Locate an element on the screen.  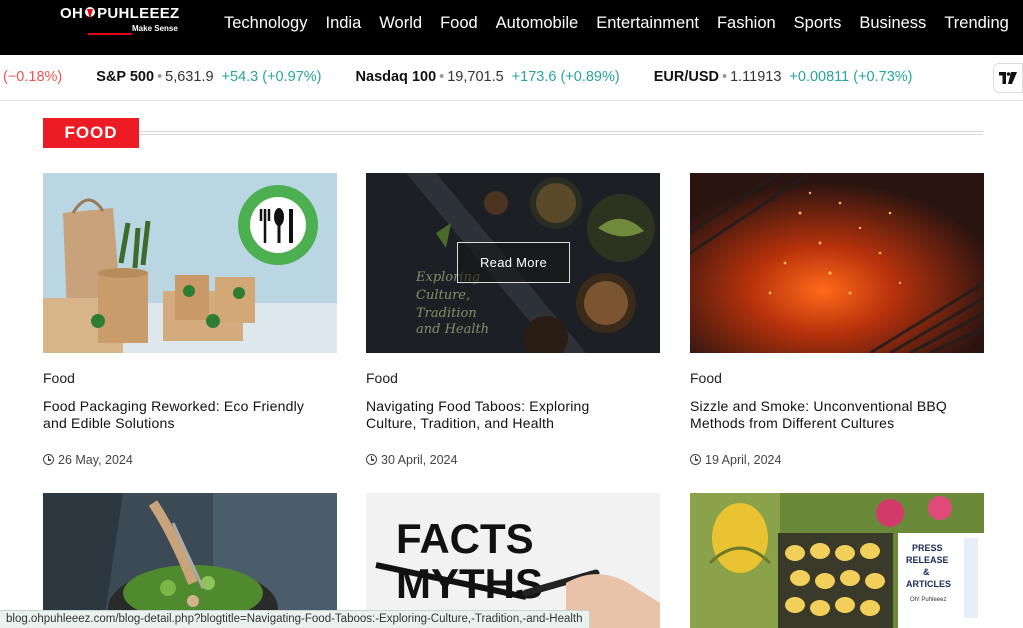
ticker-symbol: Nasdaq 100 is located at coordinates (396, 77).